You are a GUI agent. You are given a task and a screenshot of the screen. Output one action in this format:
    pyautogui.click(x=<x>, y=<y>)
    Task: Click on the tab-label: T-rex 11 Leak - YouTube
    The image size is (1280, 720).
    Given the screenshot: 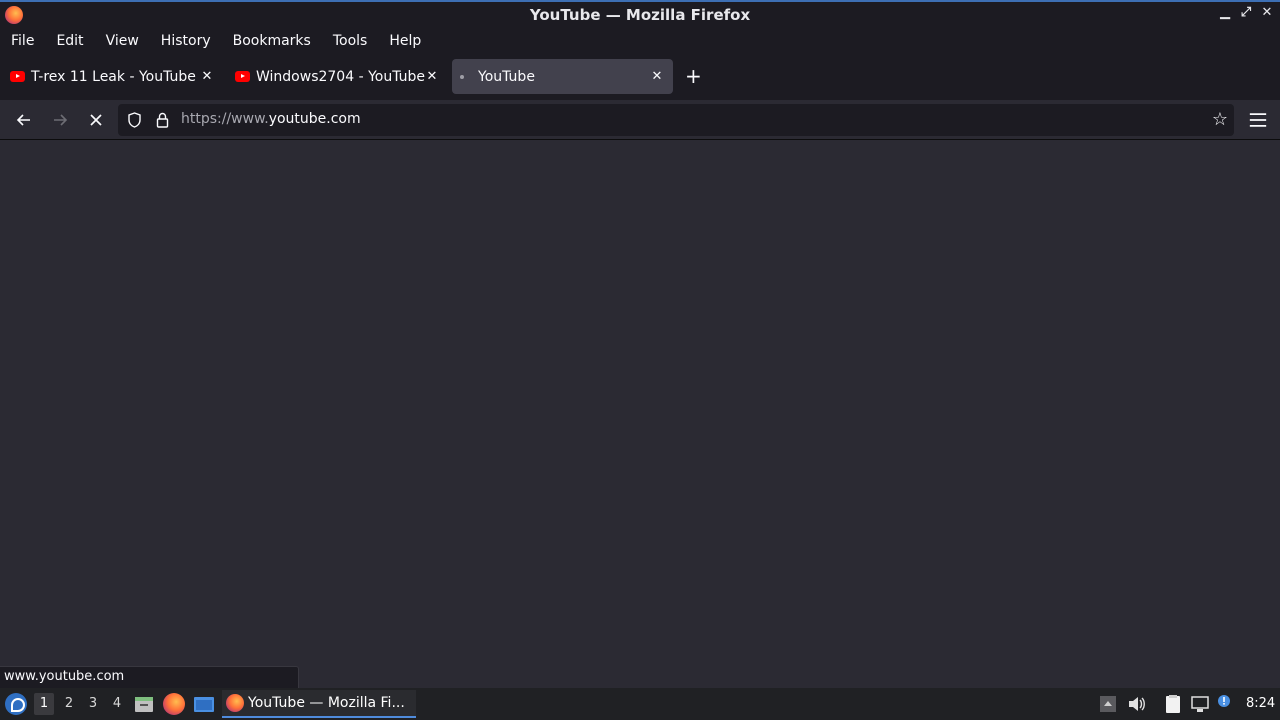 What is the action you would take?
    pyautogui.click(x=113, y=76)
    